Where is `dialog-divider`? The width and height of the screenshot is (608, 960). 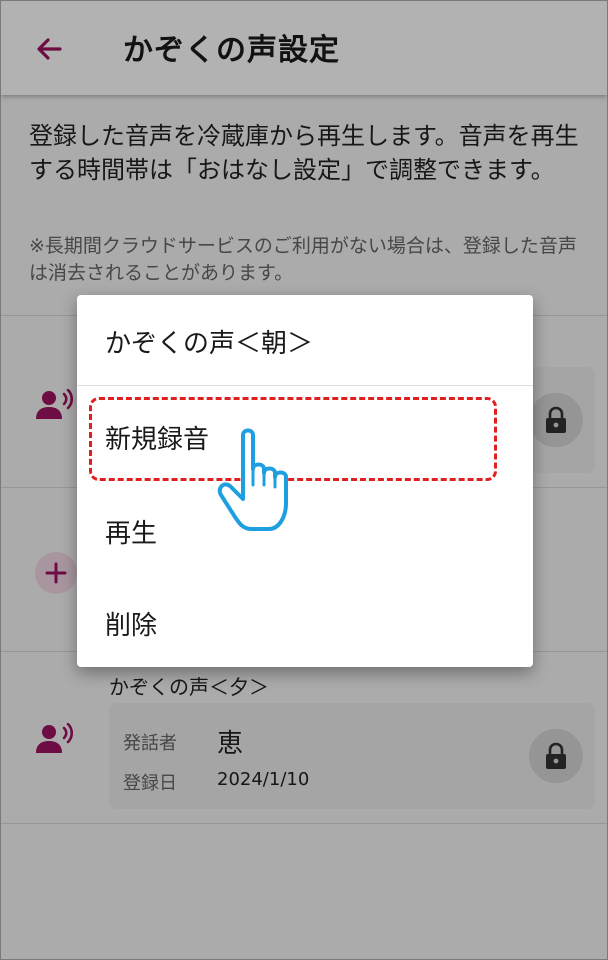
dialog-divider is located at coordinates (305, 385).